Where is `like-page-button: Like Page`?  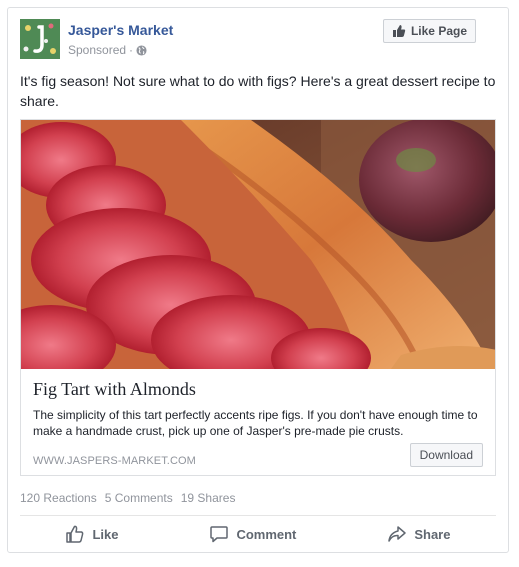
like-page-button: Like Page is located at coordinates (429, 31).